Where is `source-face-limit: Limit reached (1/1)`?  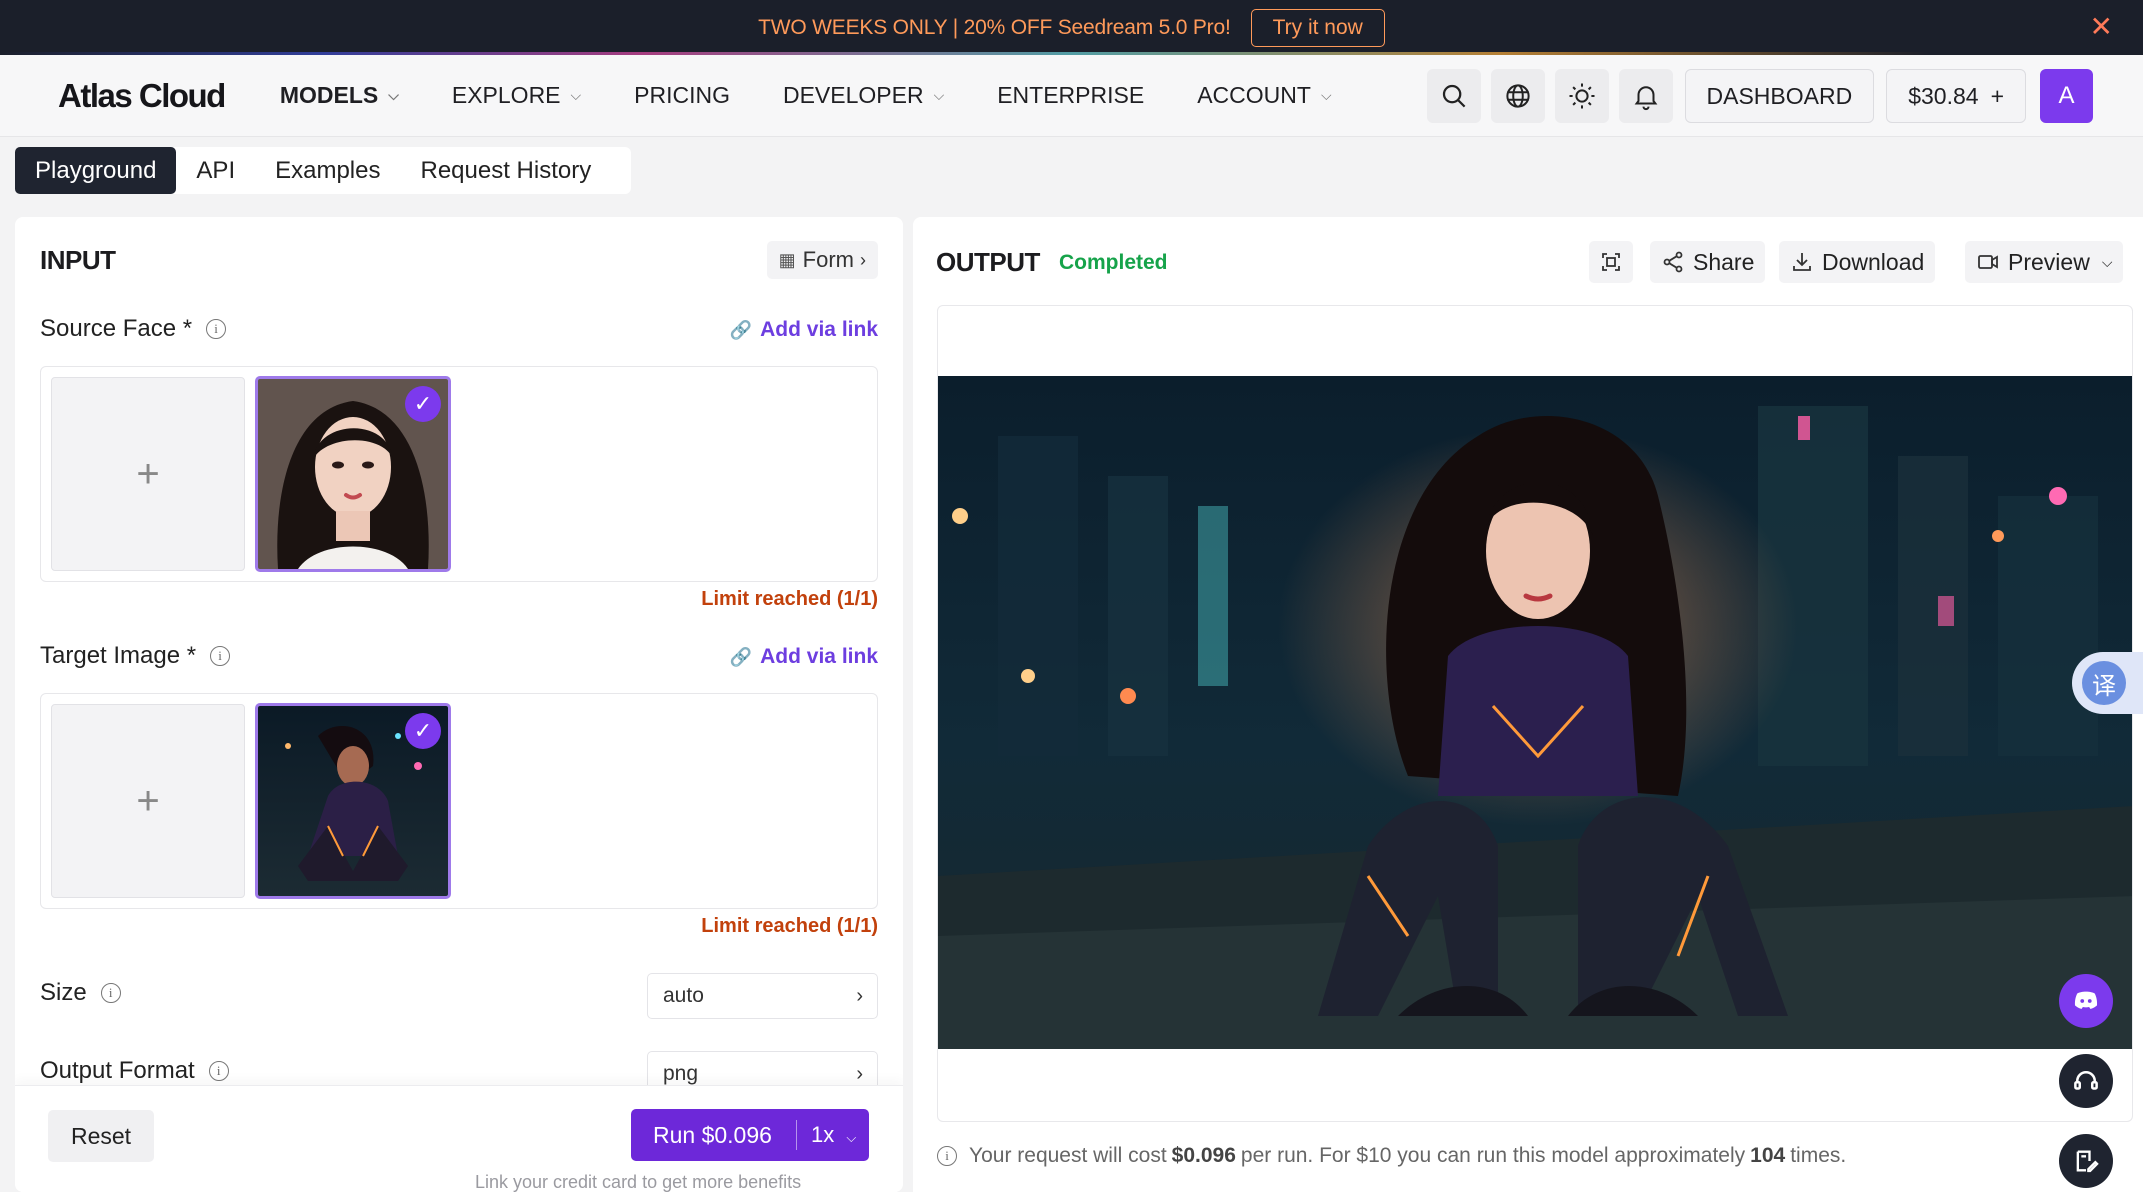 source-face-limit: Limit reached (1/1) is located at coordinates (789, 599).